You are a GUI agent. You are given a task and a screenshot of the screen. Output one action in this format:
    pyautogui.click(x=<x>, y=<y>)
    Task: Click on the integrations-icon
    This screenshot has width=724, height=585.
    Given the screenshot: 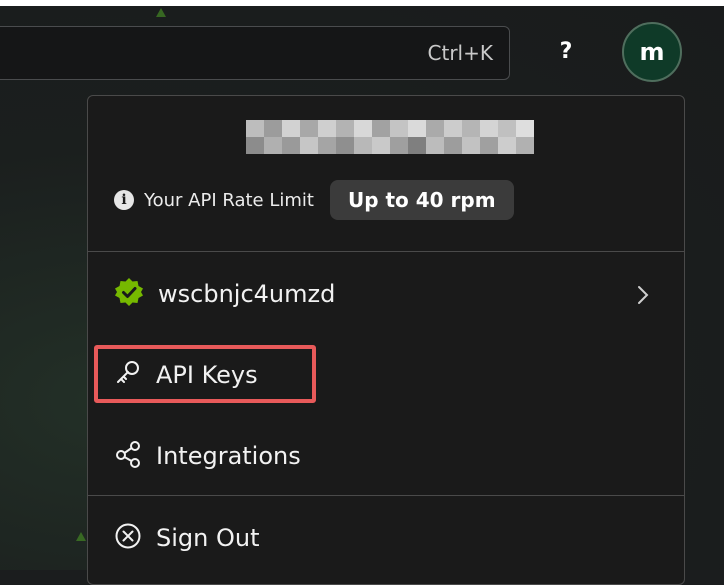 What is the action you would take?
    pyautogui.click(x=128, y=456)
    